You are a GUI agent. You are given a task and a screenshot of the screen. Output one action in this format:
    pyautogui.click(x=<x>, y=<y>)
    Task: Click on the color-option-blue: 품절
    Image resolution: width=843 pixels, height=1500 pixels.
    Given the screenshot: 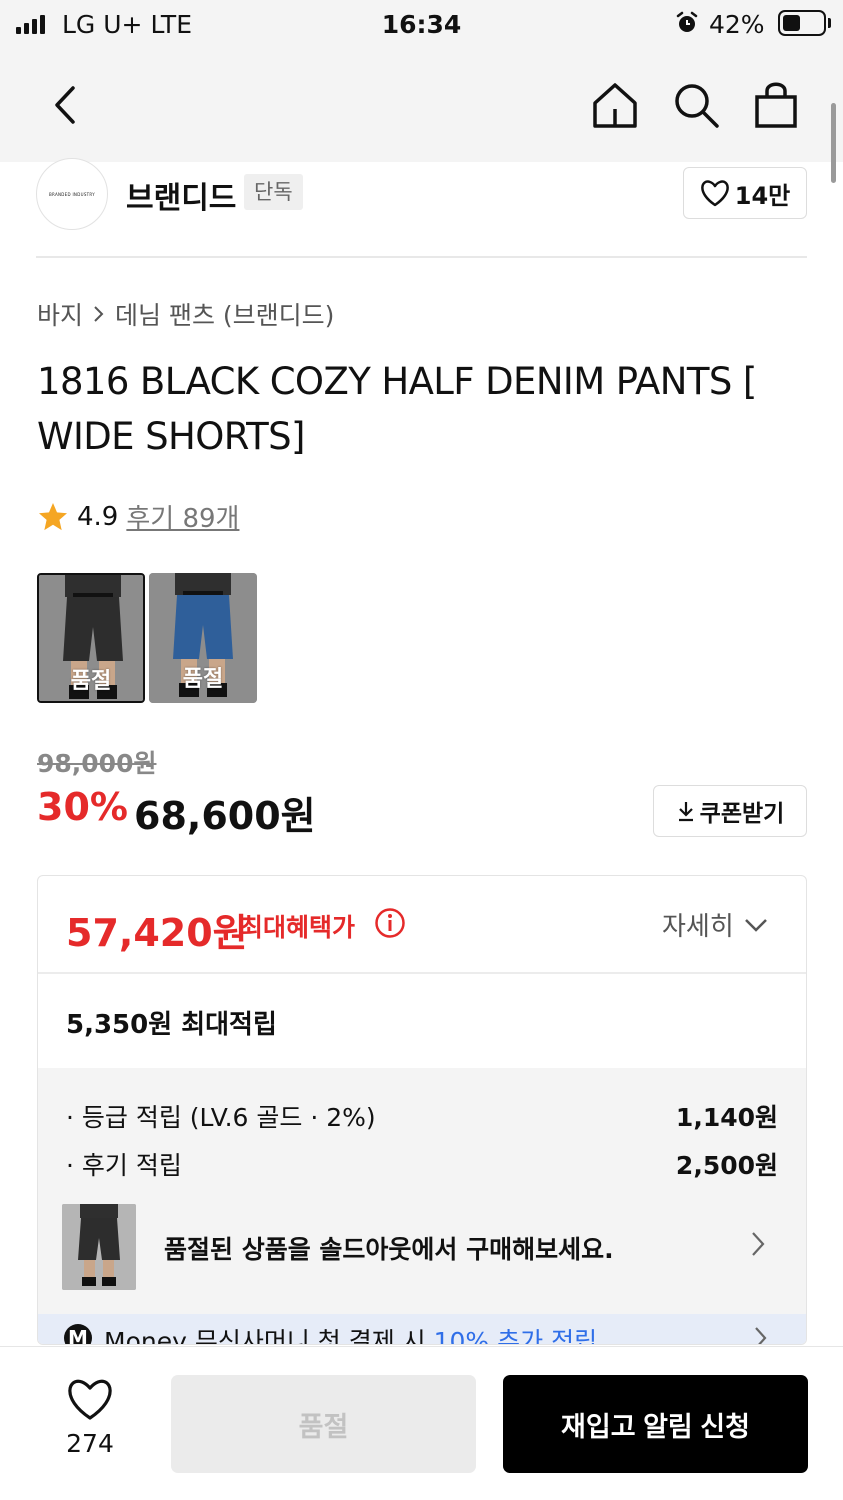 What is the action you would take?
    pyautogui.click(x=203, y=638)
    